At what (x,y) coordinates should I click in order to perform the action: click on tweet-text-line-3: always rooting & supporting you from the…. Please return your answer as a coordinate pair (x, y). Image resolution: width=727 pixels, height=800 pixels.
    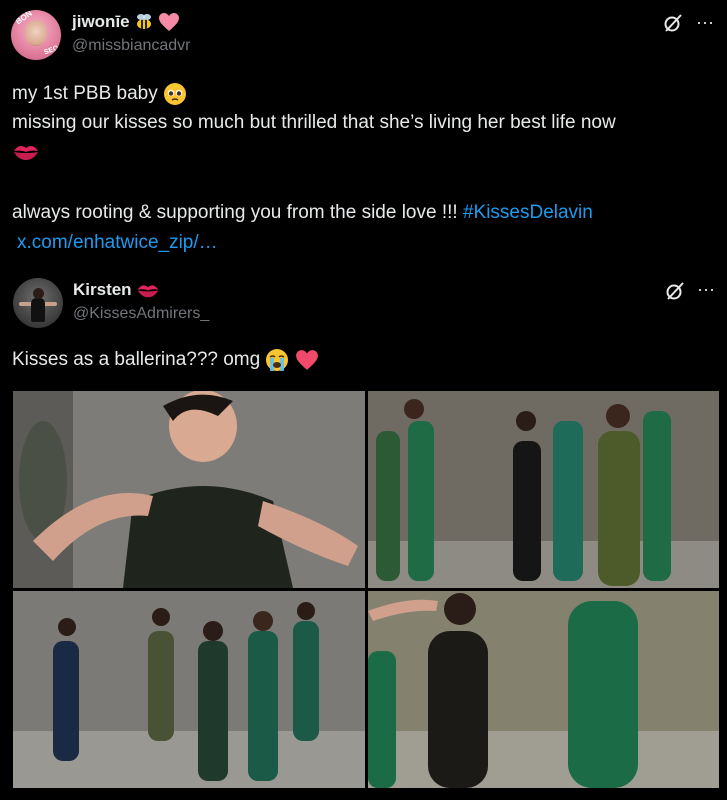
    Looking at the image, I should click on (302, 212).